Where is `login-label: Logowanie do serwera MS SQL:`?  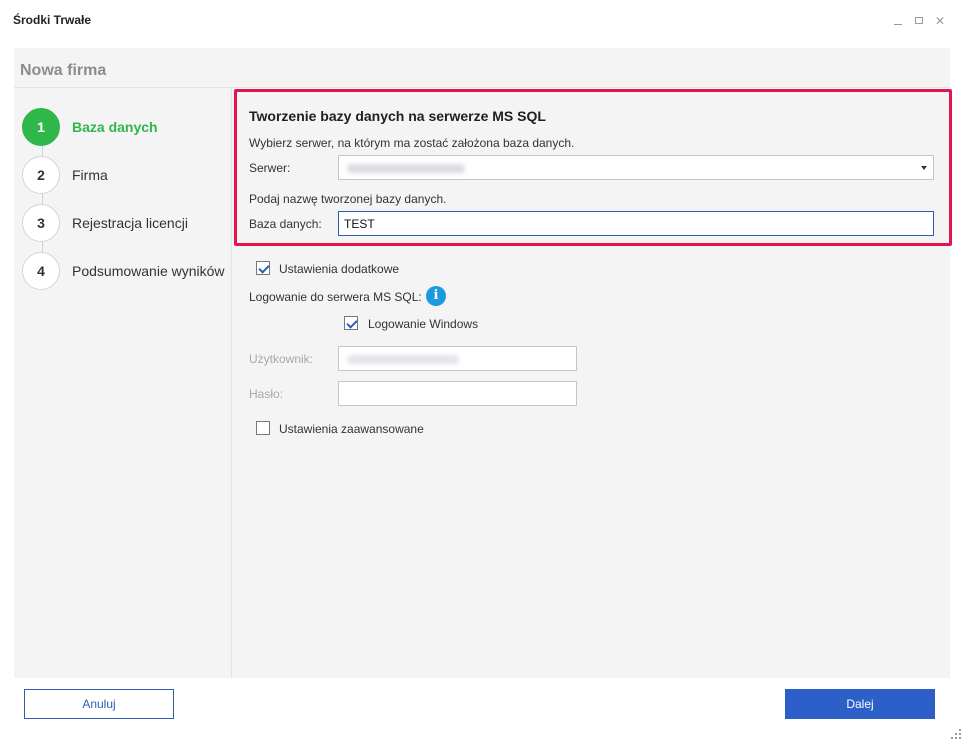 login-label: Logowanie do serwera MS SQL: is located at coordinates (335, 297).